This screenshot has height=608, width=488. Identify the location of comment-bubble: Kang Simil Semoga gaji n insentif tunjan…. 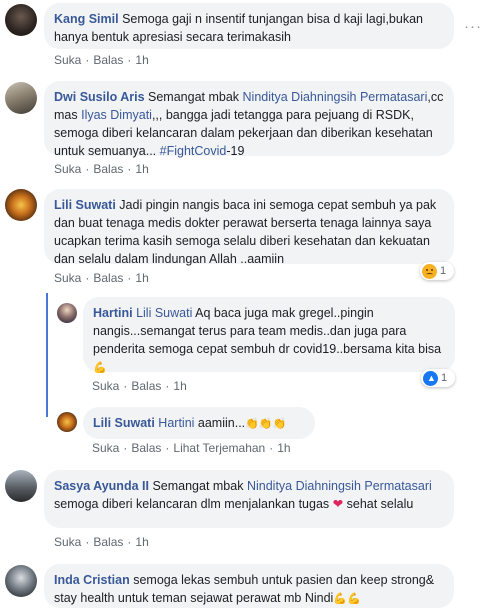
(249, 26).